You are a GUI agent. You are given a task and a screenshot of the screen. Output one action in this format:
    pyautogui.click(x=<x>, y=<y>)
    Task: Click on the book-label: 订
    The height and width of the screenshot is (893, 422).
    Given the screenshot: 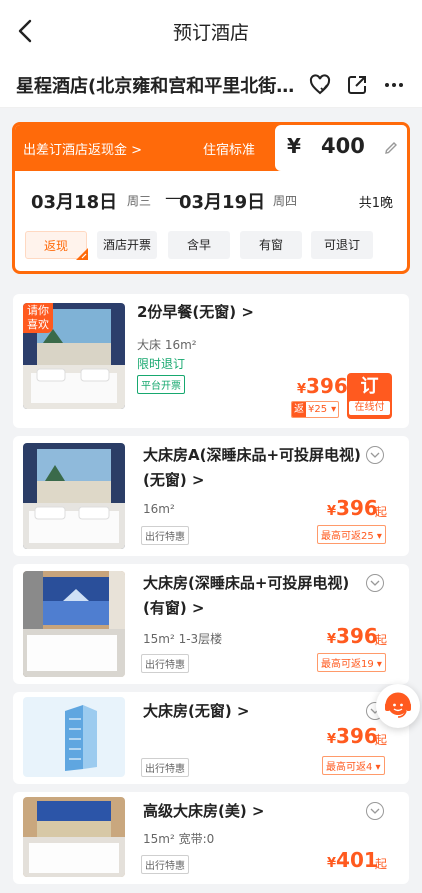 What is the action you would take?
    pyautogui.click(x=369, y=386)
    